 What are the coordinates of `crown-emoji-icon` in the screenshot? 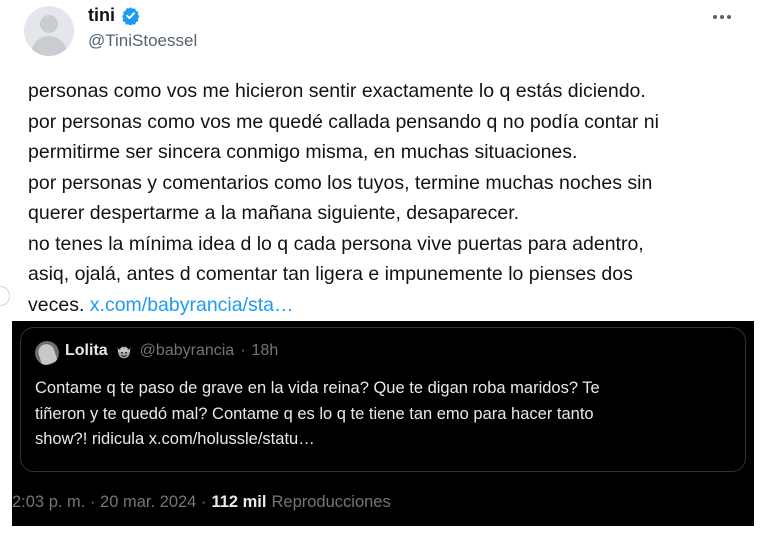 It's located at (124, 352).